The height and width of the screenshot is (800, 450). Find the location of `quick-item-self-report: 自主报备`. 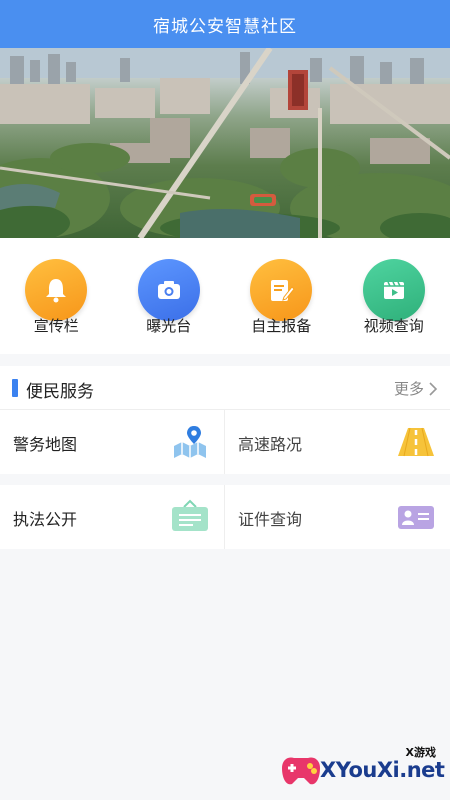

quick-item-self-report: 自主报备 is located at coordinates (281, 296).